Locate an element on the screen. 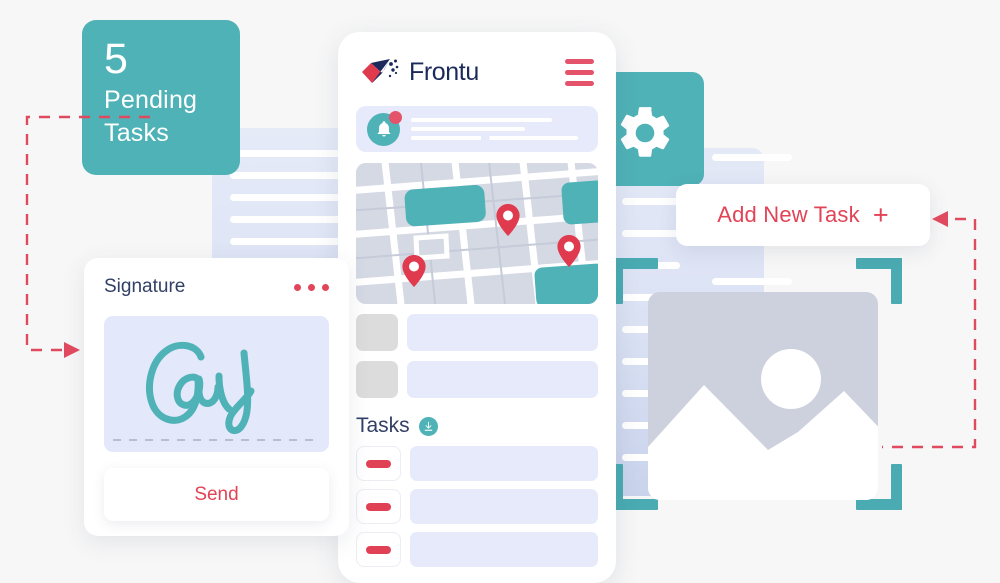  download-glyph is located at coordinates (428, 426).